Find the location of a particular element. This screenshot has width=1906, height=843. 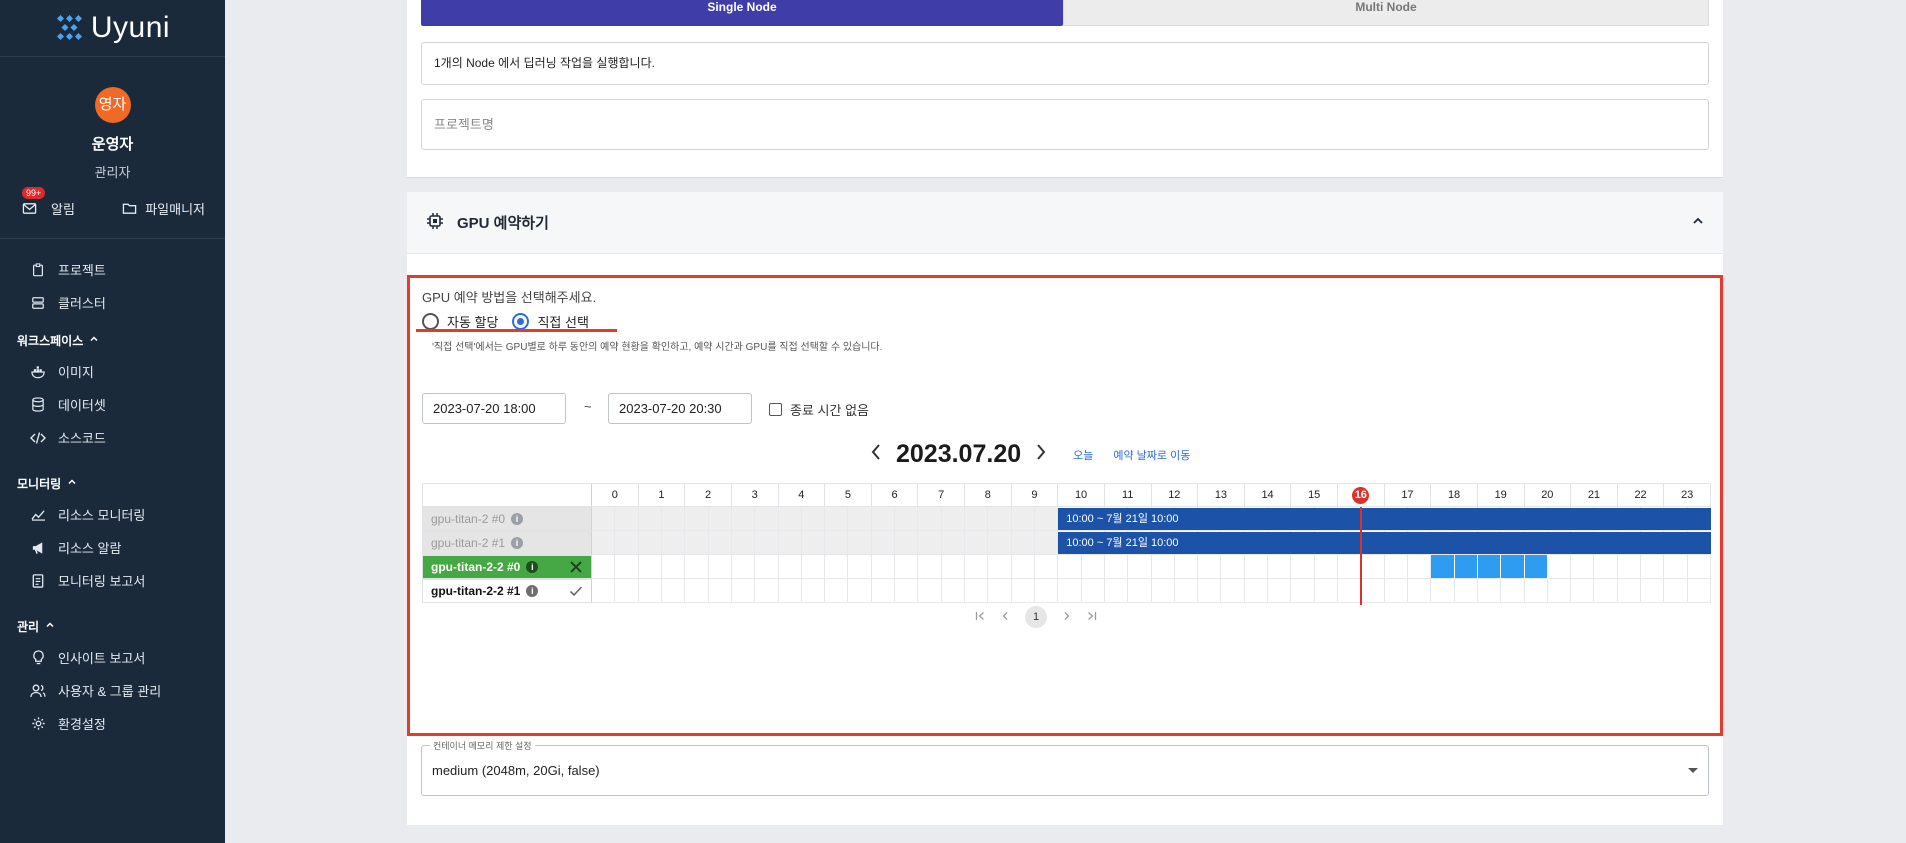

chevron-up-icon is located at coordinates (1698, 223).